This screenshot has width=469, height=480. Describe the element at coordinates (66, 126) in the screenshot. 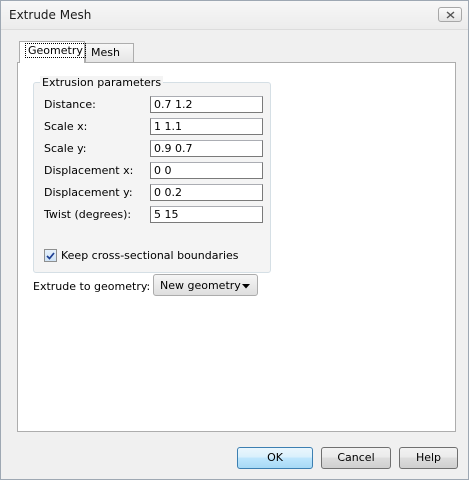

I see `scale-x-label: Scale x:` at that location.